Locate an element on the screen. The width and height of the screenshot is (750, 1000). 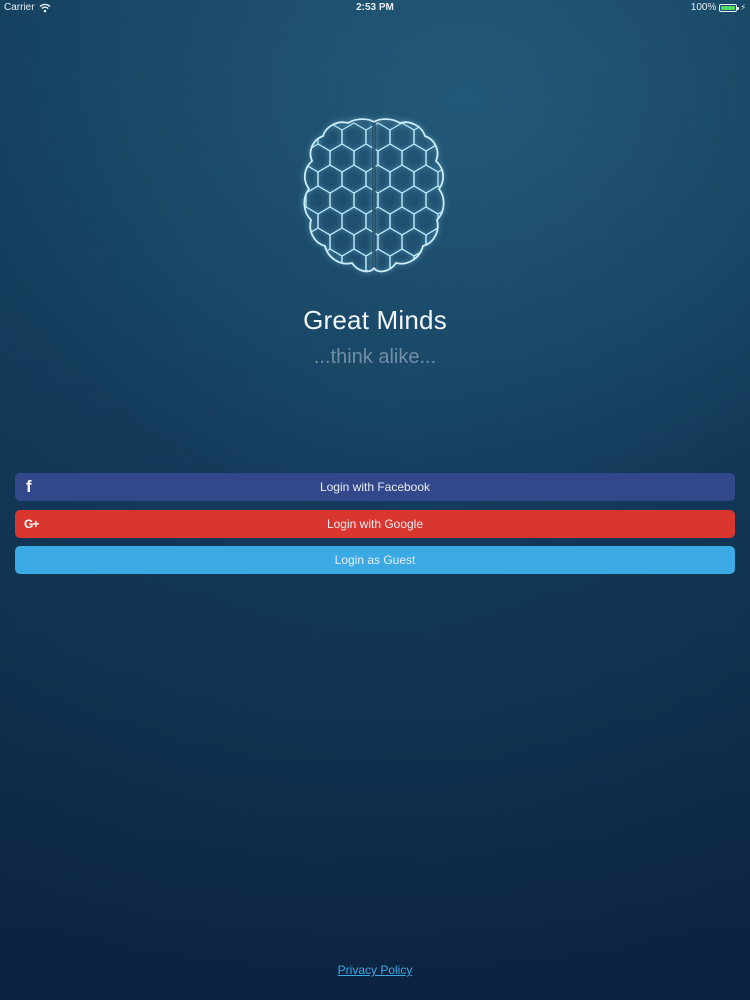
privacy-policy-container: Privacy Policy is located at coordinates (375, 970).